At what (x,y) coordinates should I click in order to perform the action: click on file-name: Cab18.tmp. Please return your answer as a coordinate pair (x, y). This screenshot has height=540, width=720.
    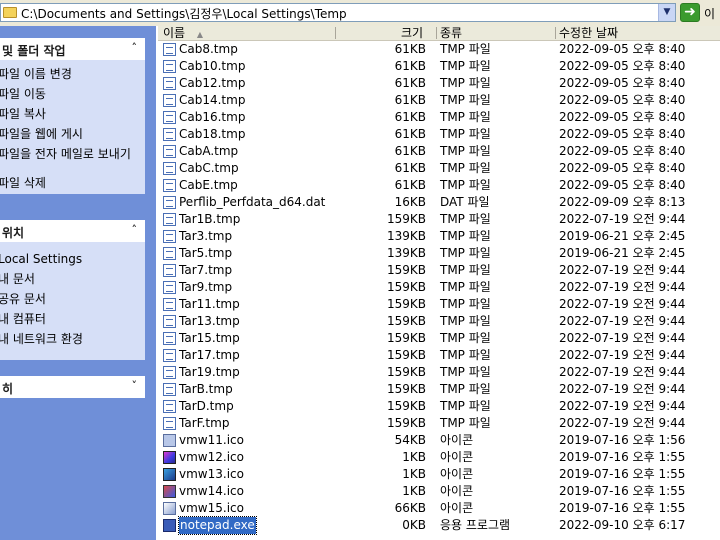
    Looking at the image, I should click on (212, 134).